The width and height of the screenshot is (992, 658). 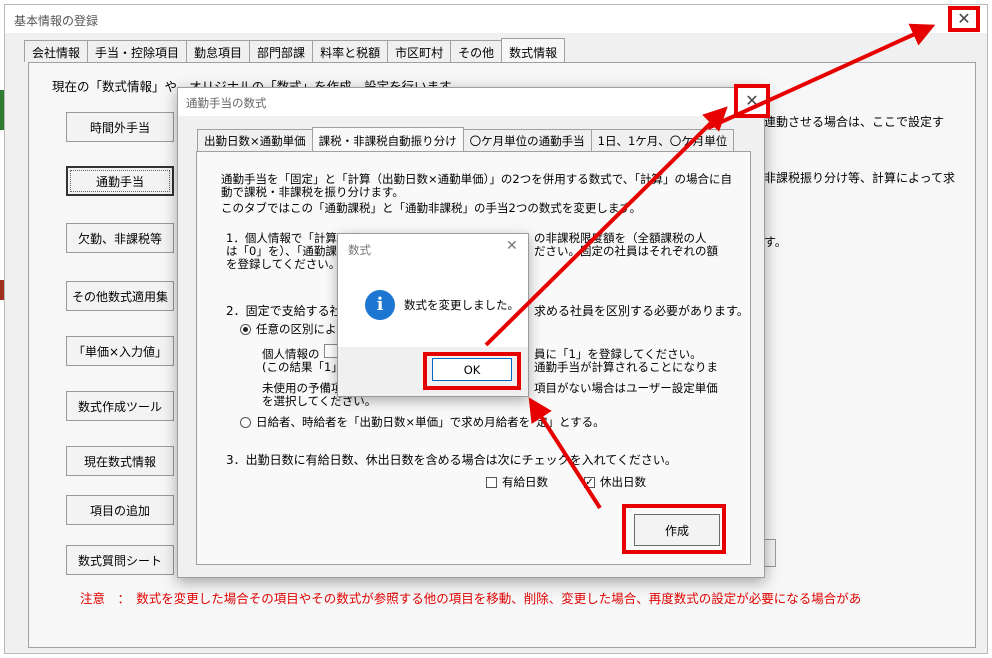 I want to click on right-description-2: 非課税振り分け等、計算によって求, so click(x=860, y=178).